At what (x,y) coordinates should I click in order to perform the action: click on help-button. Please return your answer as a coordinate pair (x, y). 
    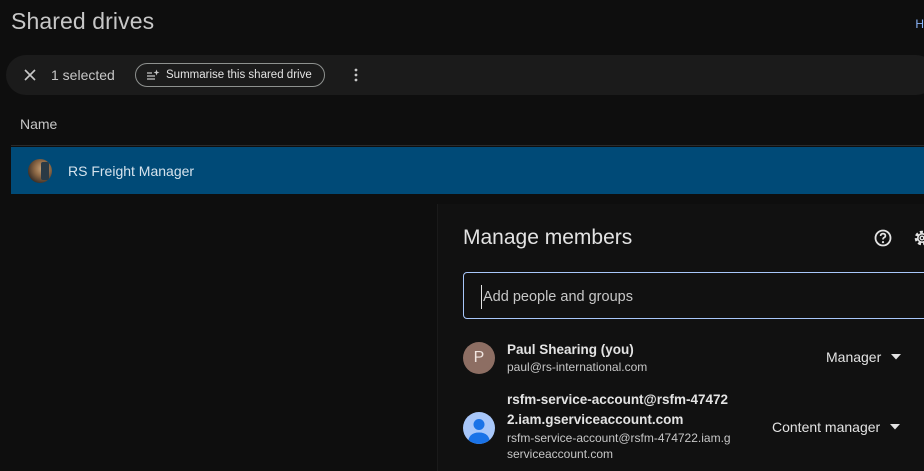
    Looking at the image, I should click on (883, 238).